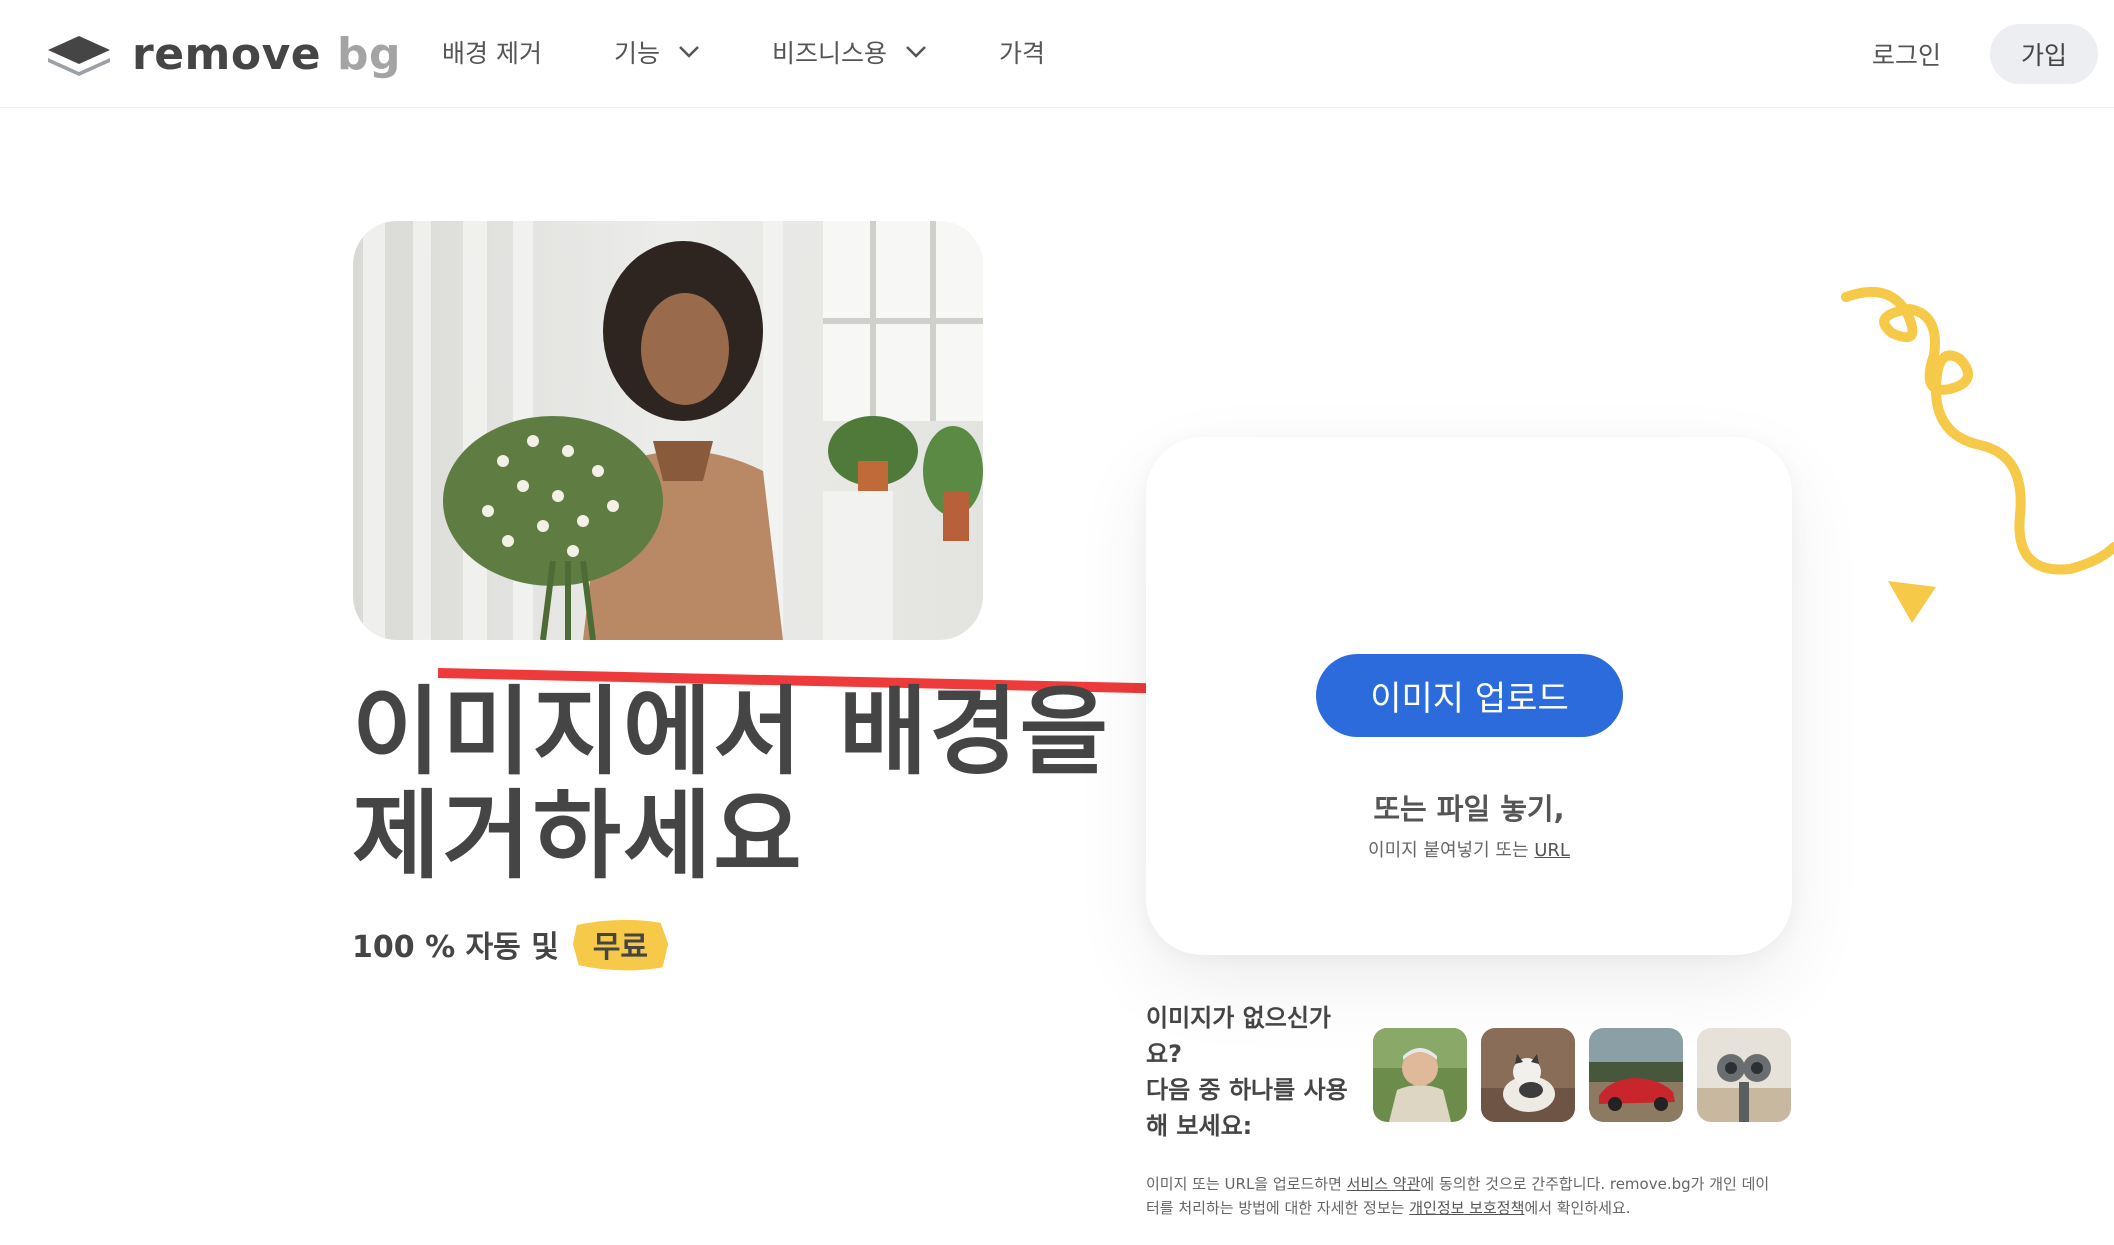 Image resolution: width=2114 pixels, height=1245 pixels. I want to click on site-header: remove bg 배경 제거 기능 비즈니스용 가격 로그인 가입, so click(1057, 54).